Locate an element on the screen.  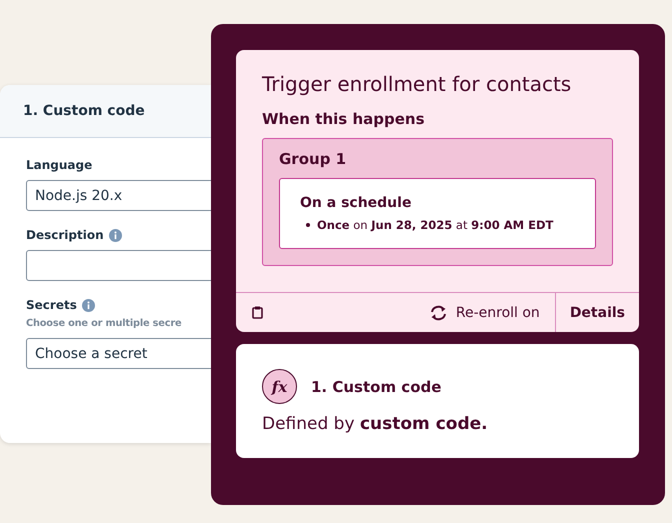
trigger-title: Trigger enrollment for contacts is located at coordinates (417, 84).